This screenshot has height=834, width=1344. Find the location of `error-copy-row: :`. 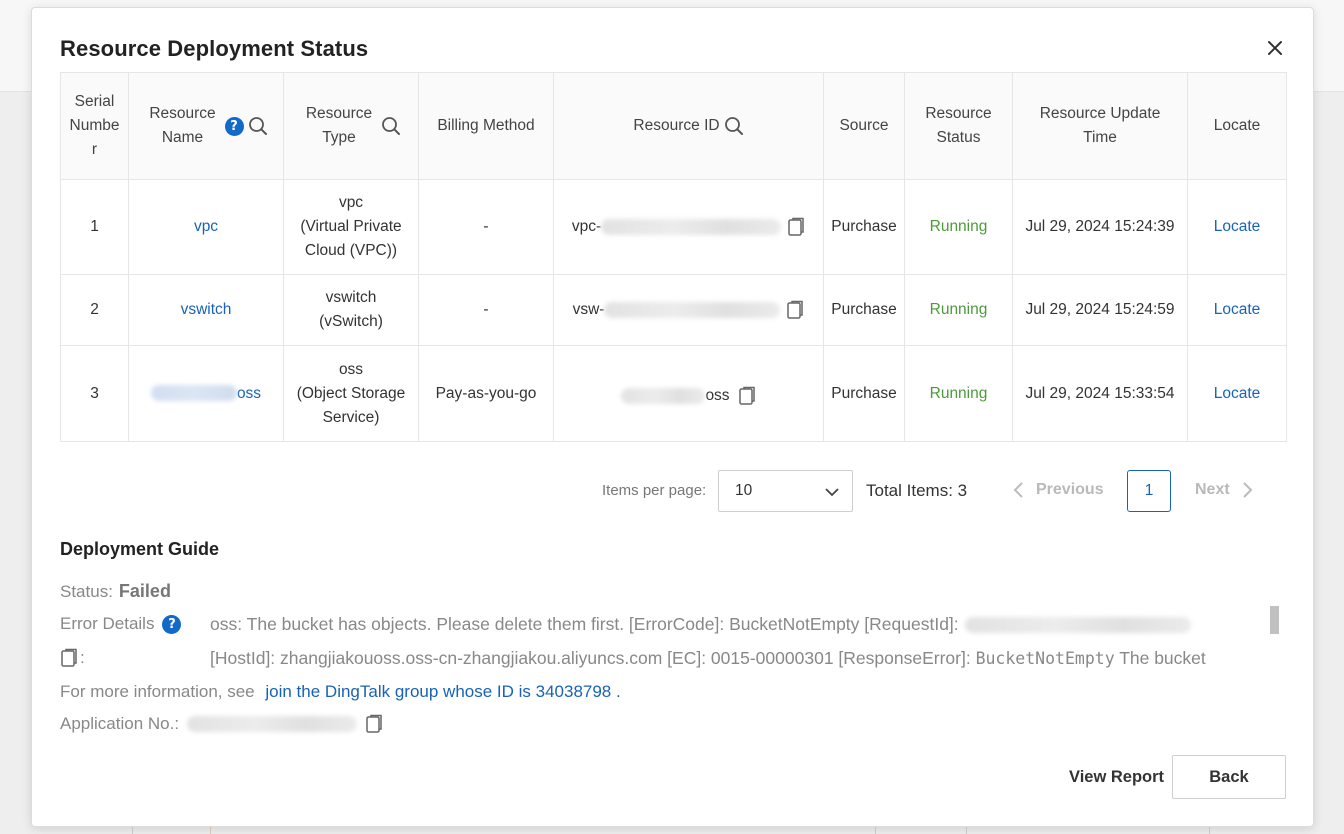

error-copy-row: : is located at coordinates (72, 658).